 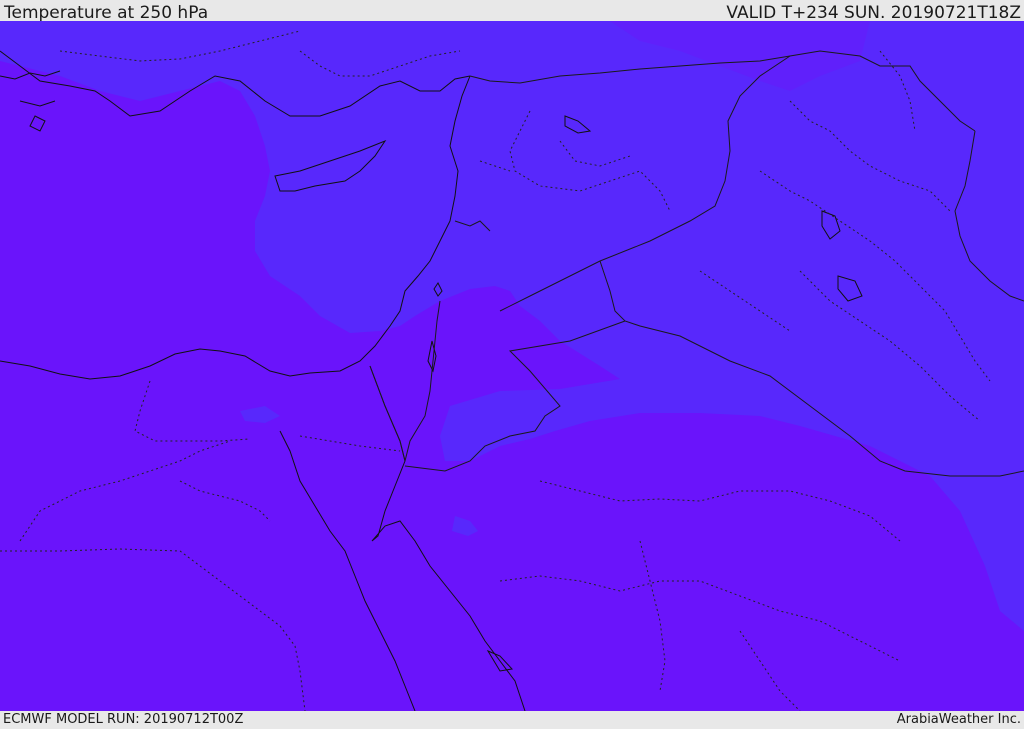 I want to click on valid-time: VALID T+234 SUN. 20190721T18Z, so click(x=873, y=13).